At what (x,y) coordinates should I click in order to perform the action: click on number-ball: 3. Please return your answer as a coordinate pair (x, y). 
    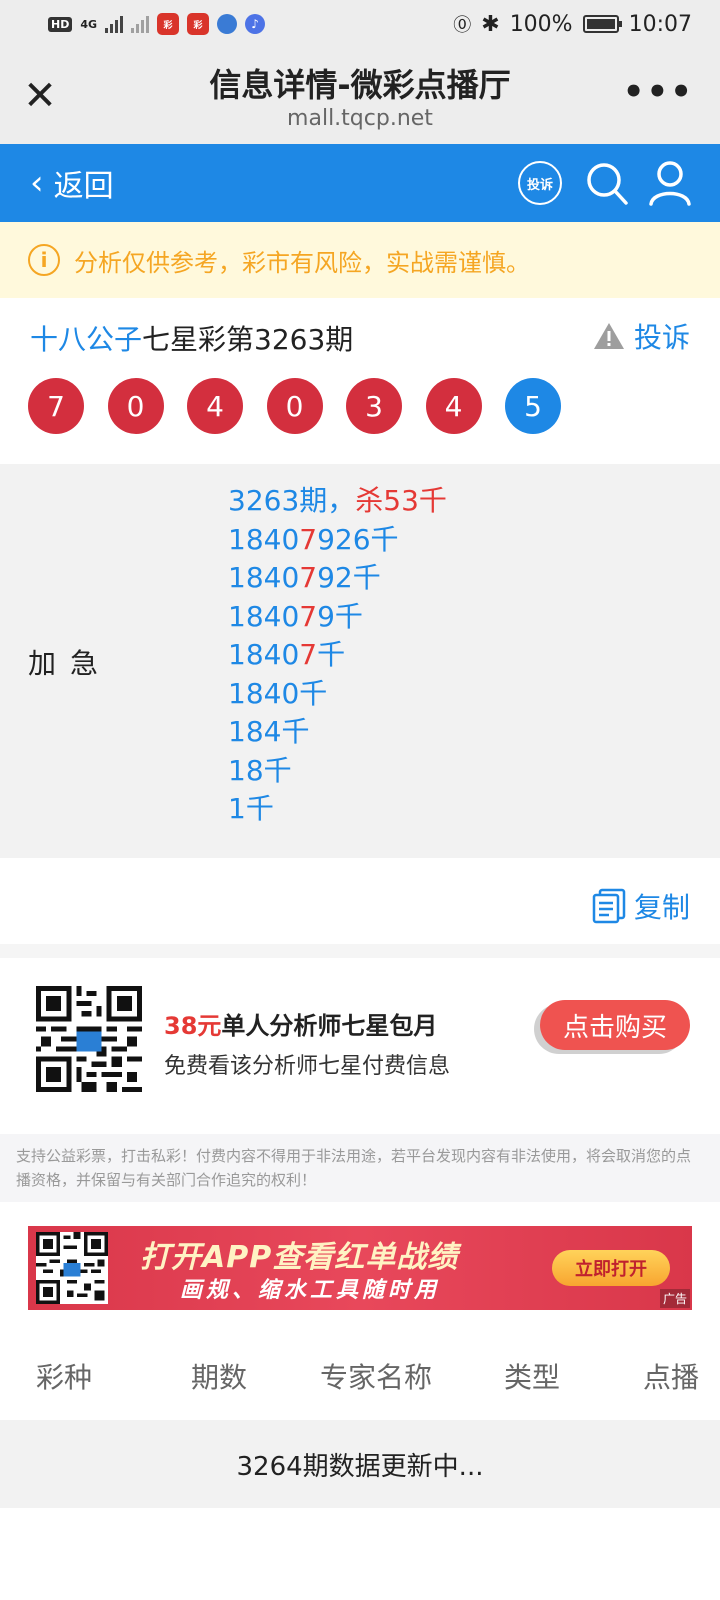
    Looking at the image, I should click on (374, 406).